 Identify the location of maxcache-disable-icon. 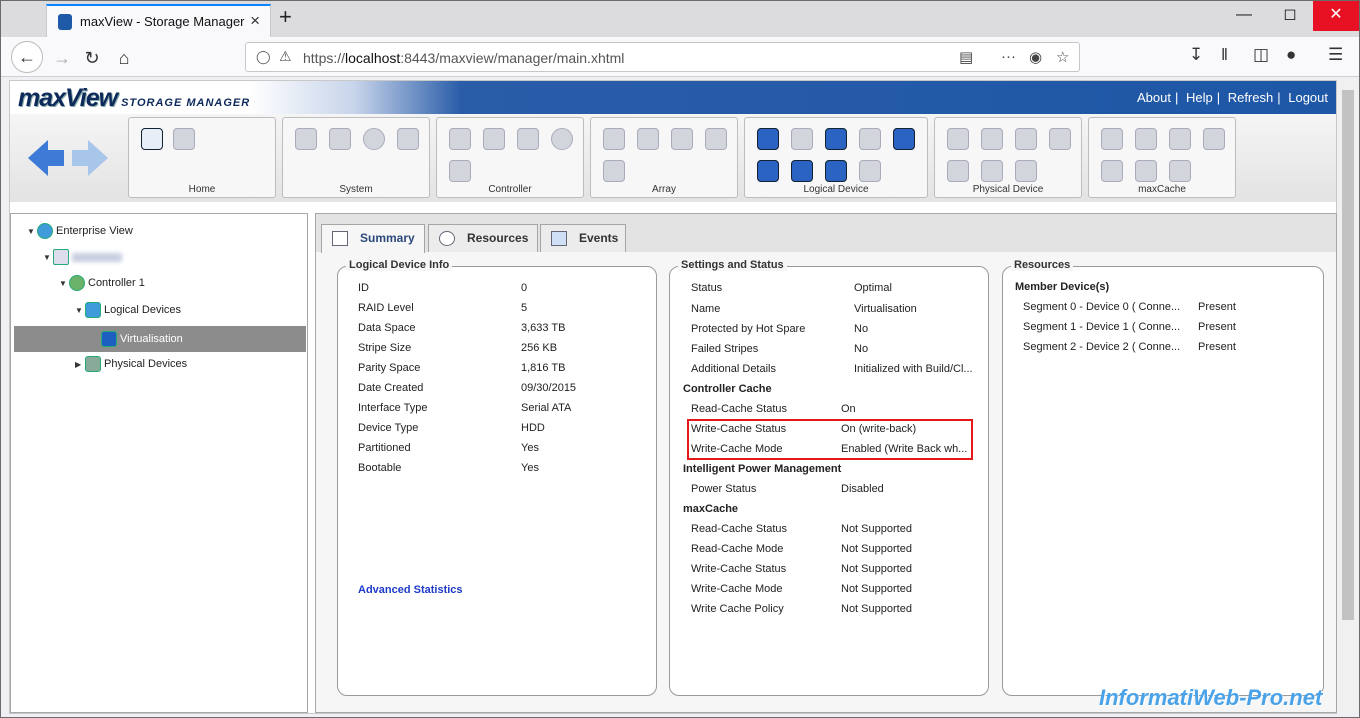
(1180, 139).